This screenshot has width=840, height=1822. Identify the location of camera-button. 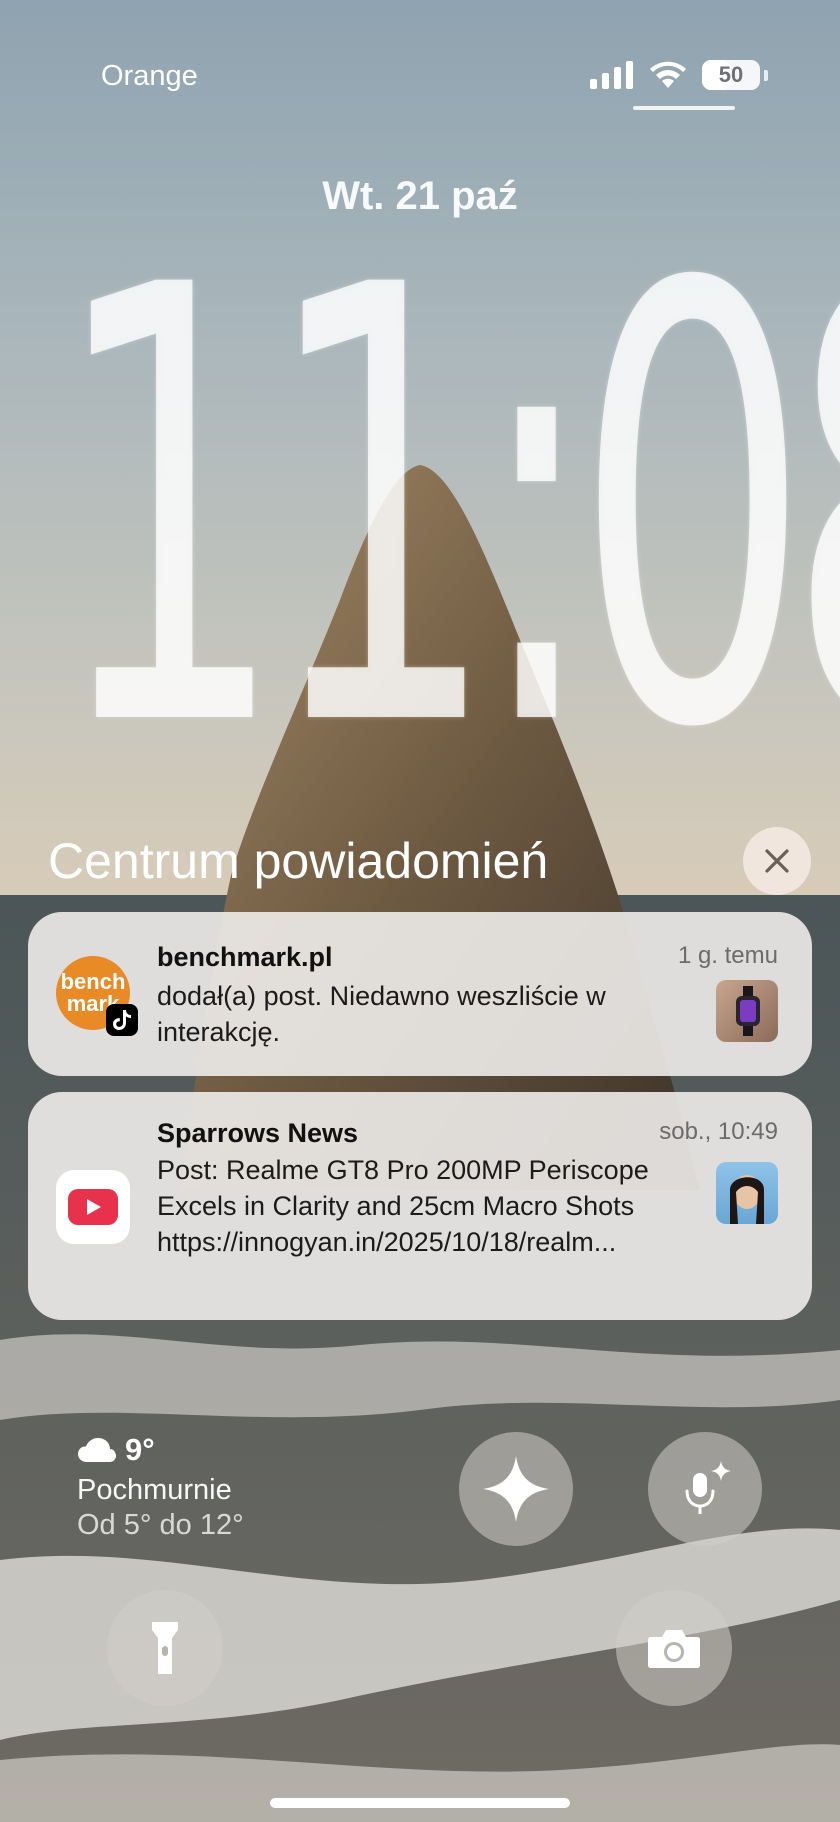
(674, 1648).